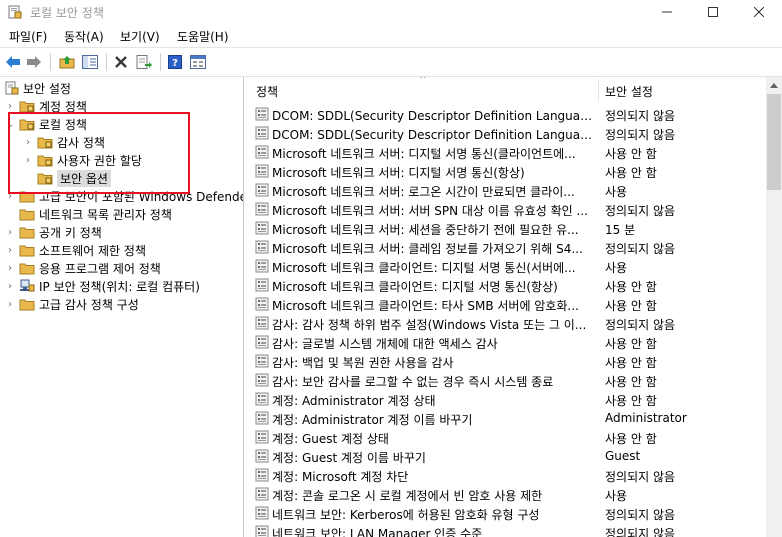  I want to click on table-row: 계정: Administrator 계정 상태 사용 안 함, so click(506, 399).